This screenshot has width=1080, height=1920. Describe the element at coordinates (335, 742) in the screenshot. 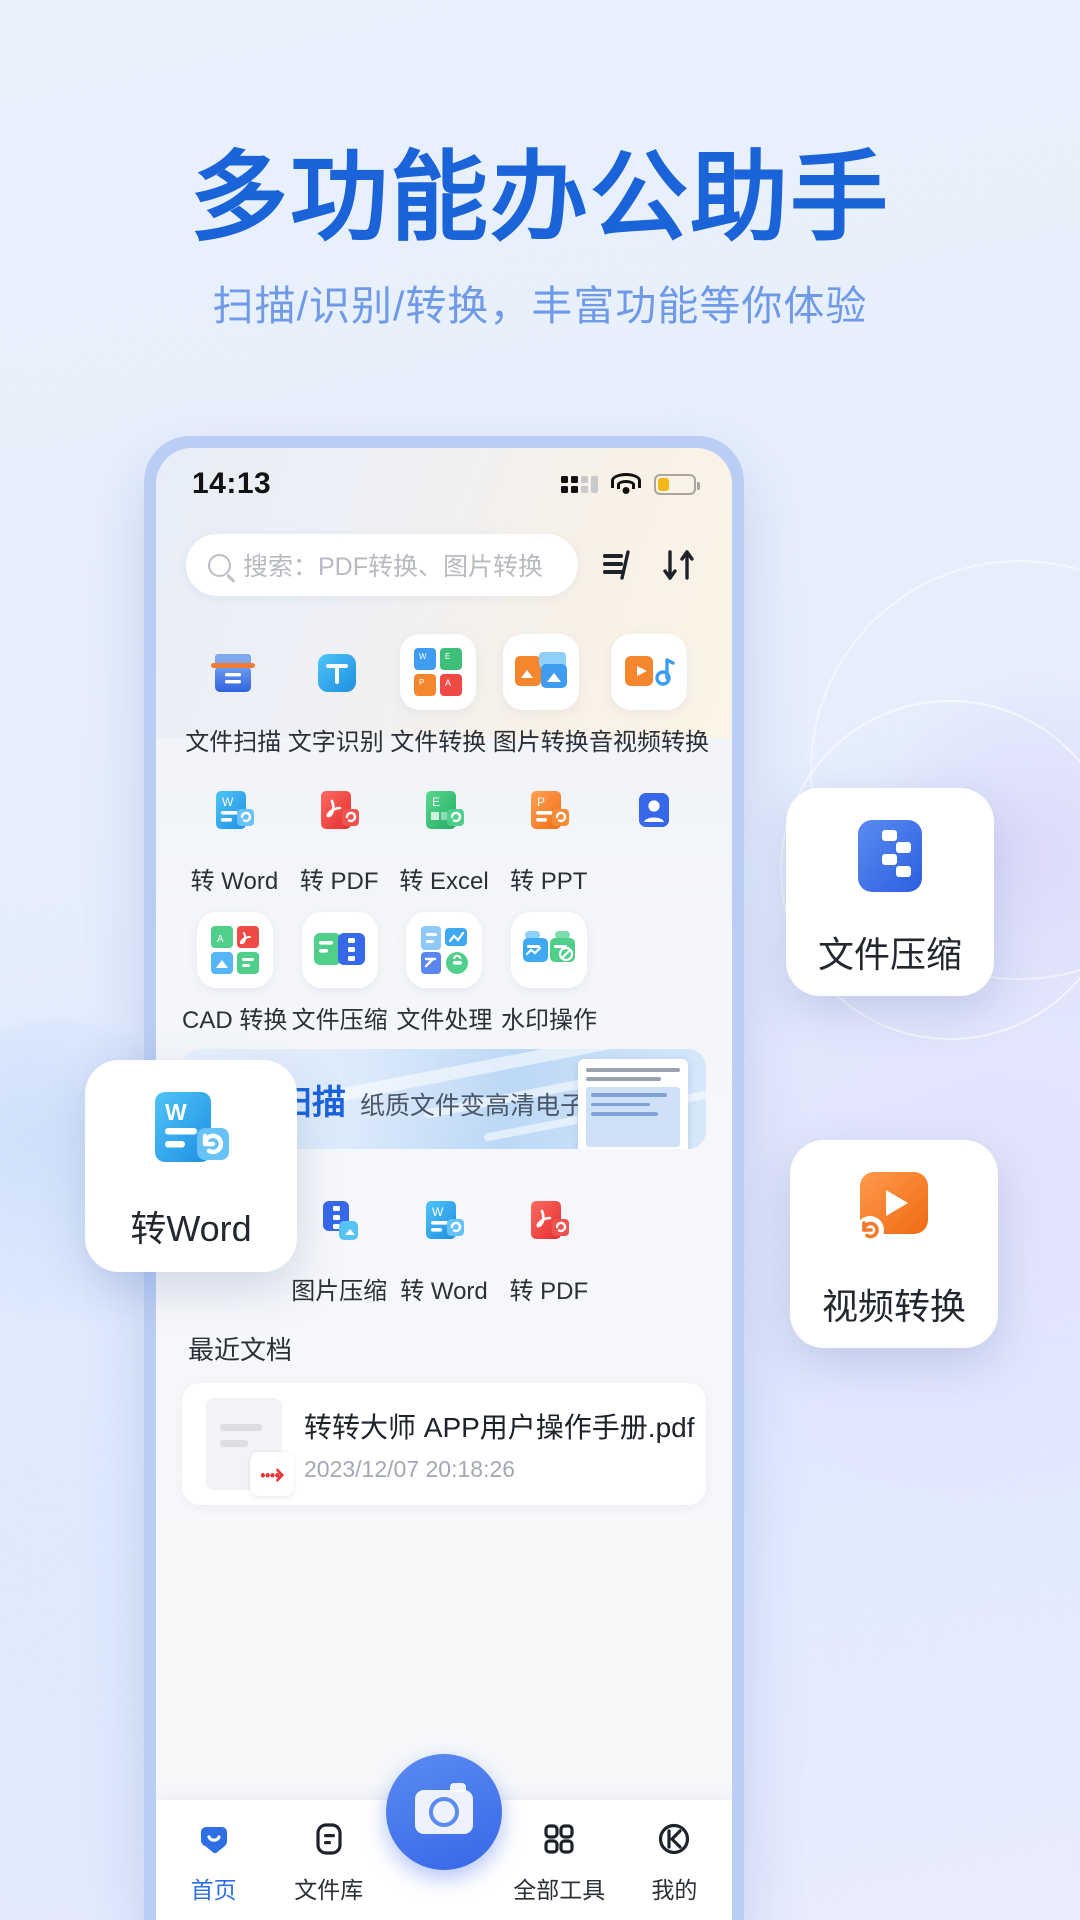

I see `tool-label: 文字识别` at that location.